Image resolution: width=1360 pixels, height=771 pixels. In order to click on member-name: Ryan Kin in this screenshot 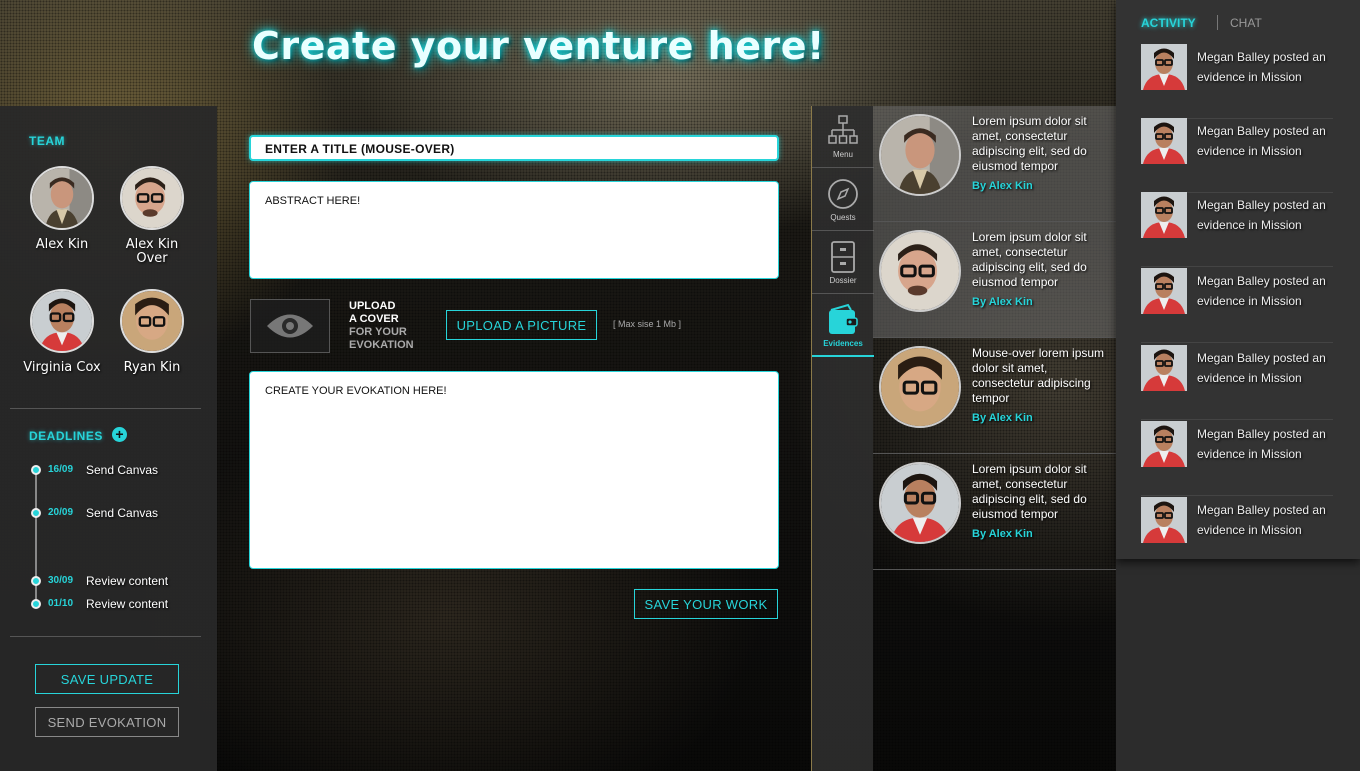, I will do `click(152, 367)`.